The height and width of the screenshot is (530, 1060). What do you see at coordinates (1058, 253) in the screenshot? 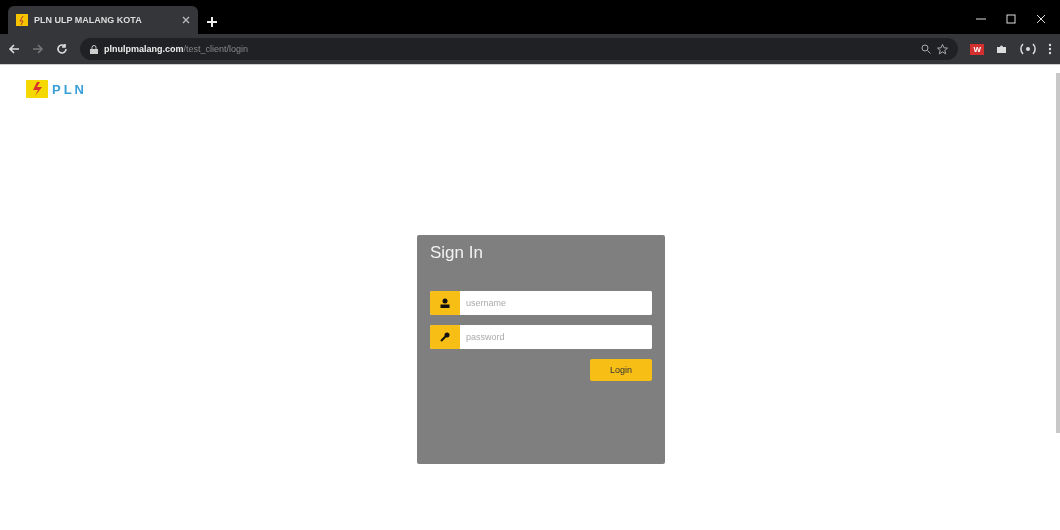
I see `scrollbar` at bounding box center [1058, 253].